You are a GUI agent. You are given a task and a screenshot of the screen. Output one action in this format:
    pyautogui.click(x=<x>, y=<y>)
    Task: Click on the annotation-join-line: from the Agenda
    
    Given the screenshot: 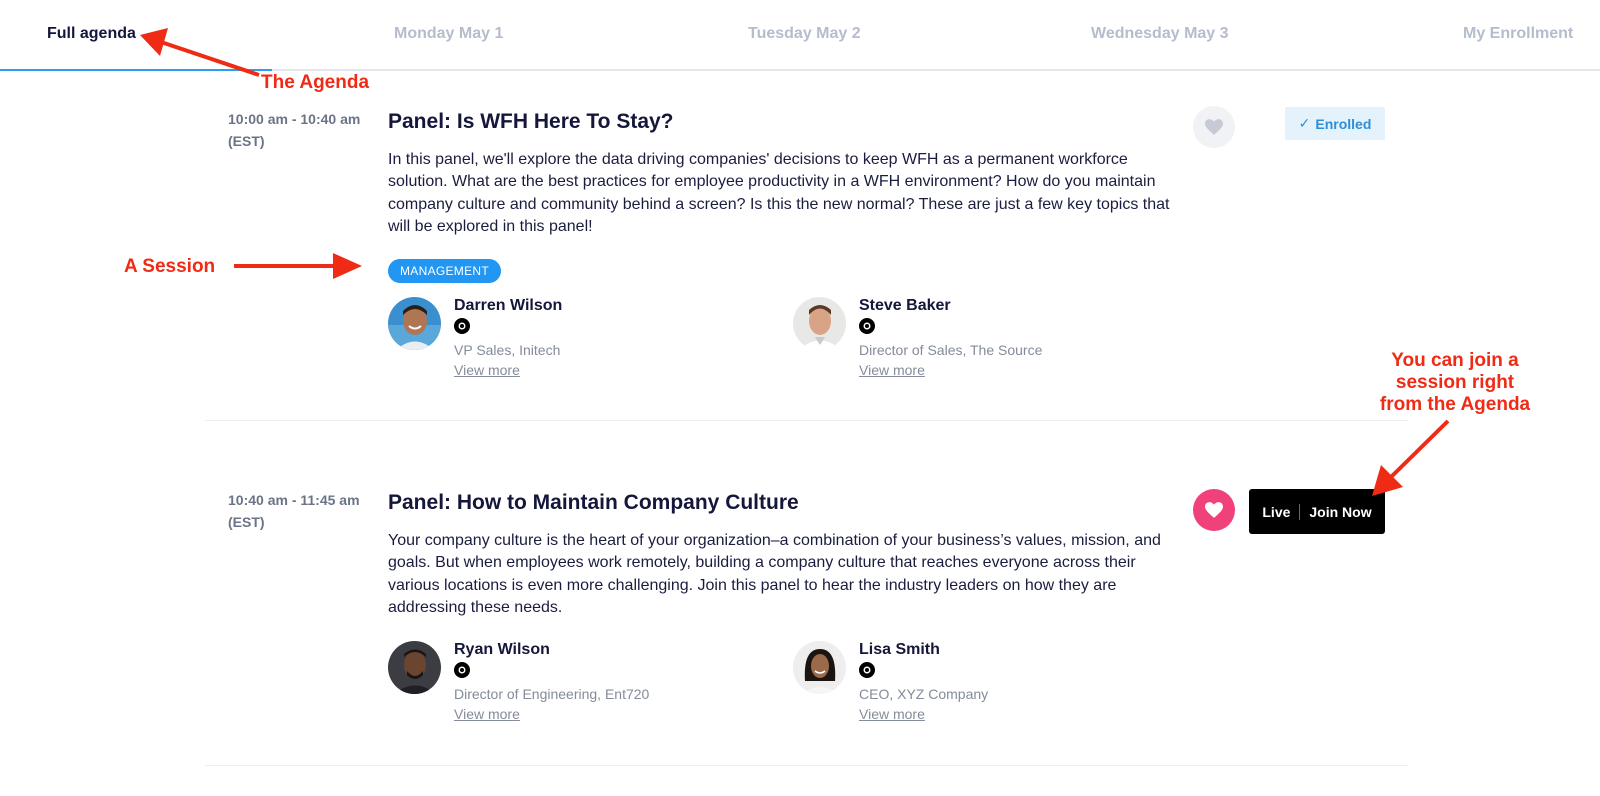 What is the action you would take?
    pyautogui.click(x=1455, y=404)
    